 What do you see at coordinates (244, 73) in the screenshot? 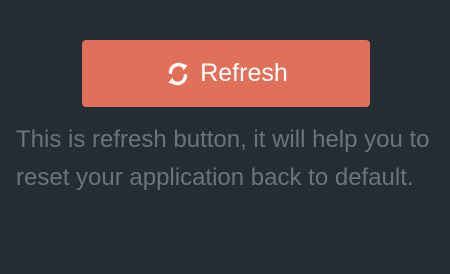
I see `refresh-button-label: Refresh` at bounding box center [244, 73].